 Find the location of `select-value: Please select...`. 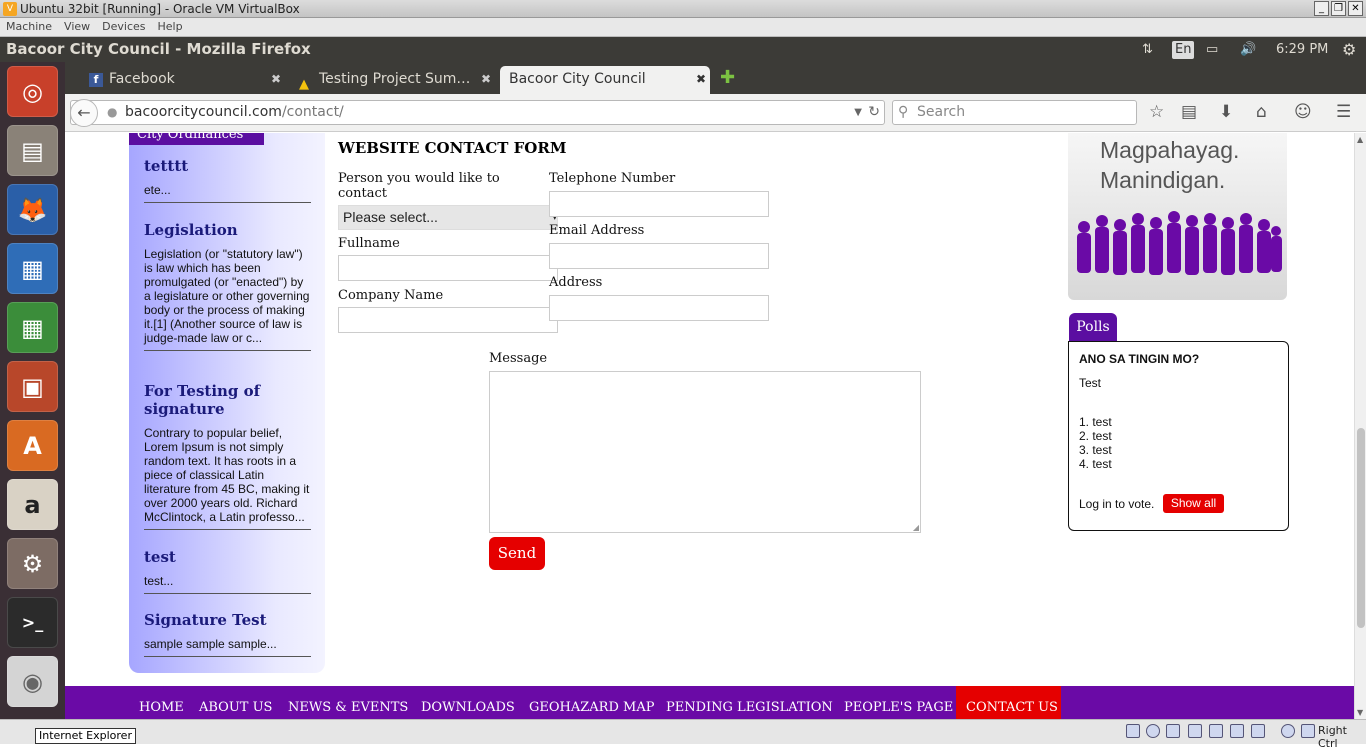

select-value: Please select... is located at coordinates (390, 217).